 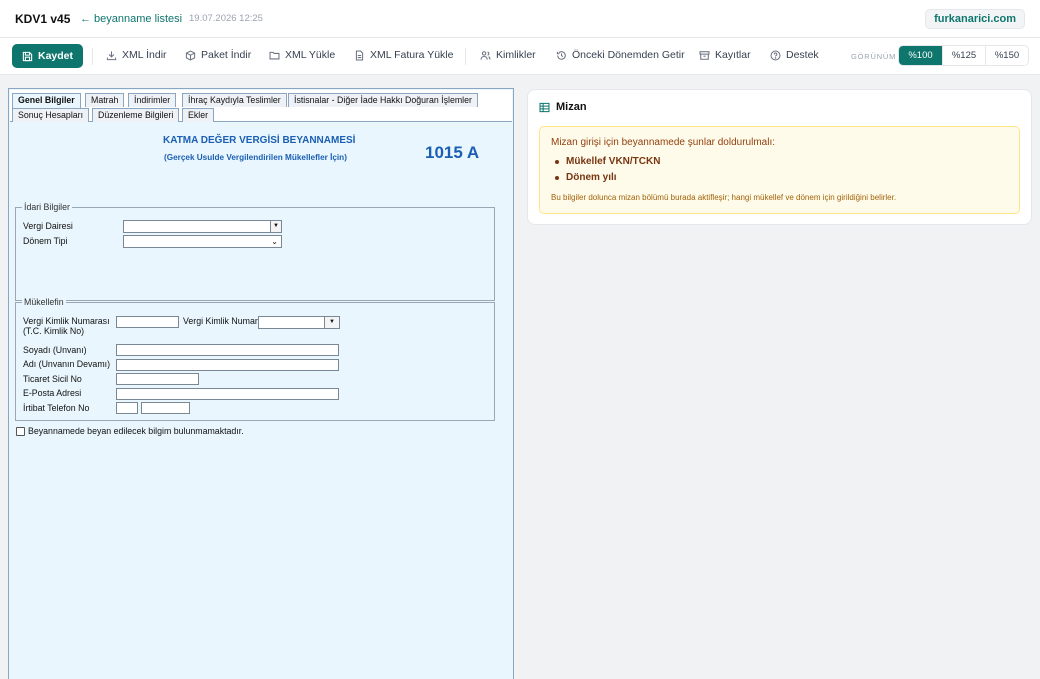 What do you see at coordinates (274, 241) in the screenshot?
I see `chevron-down-icon: ⌄` at bounding box center [274, 241].